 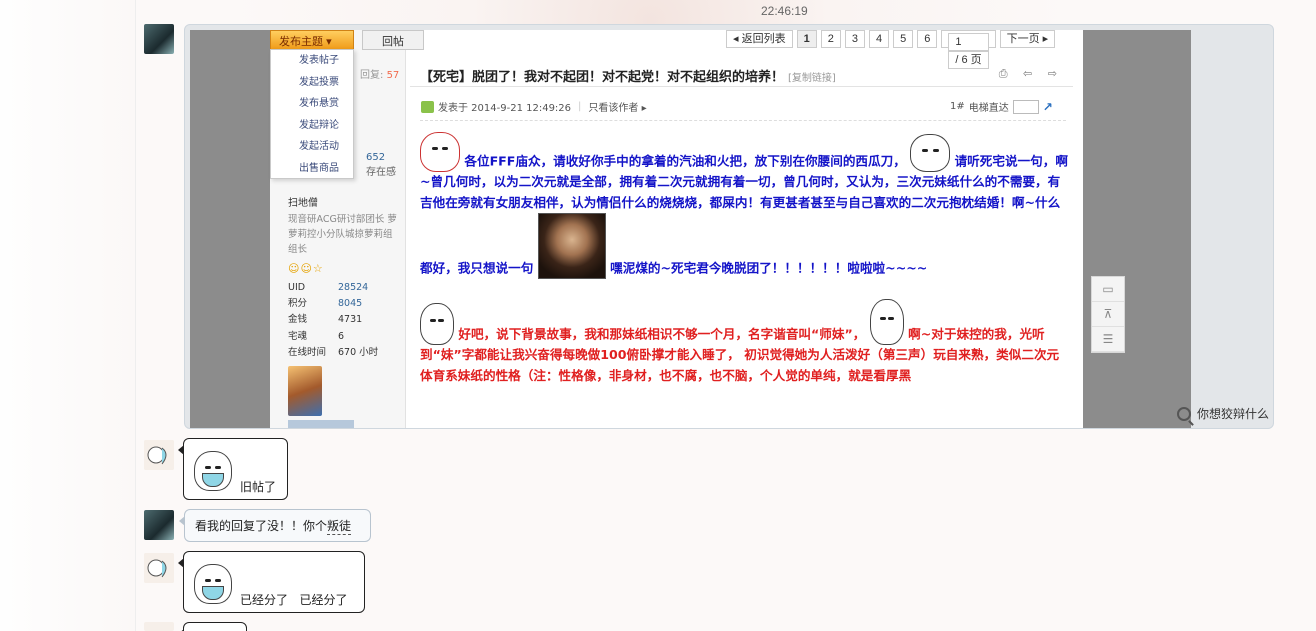 What do you see at coordinates (1027, 39) in the screenshot?
I see `next-page-link: 下一页 ▸` at bounding box center [1027, 39].